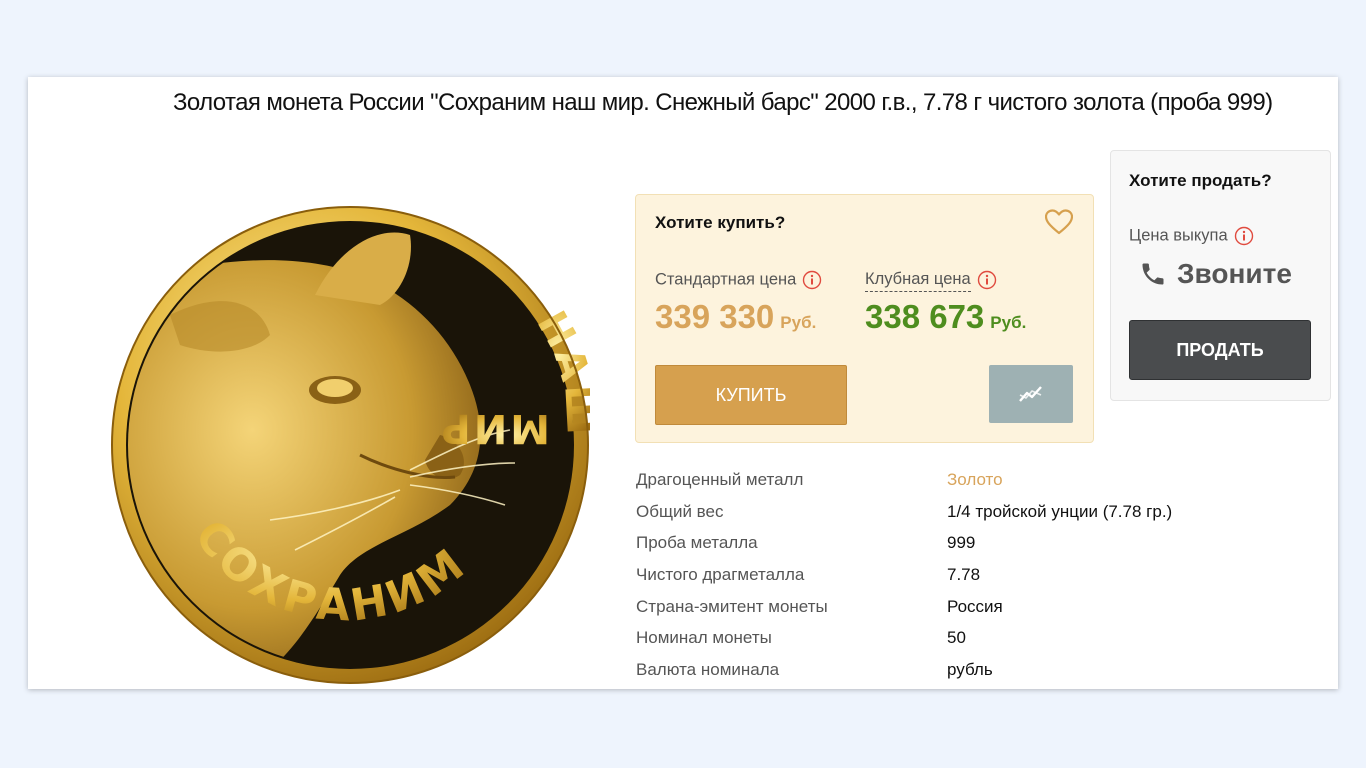  Describe the element at coordinates (961, 543) in the screenshot. I see `spec-value: 999` at that location.